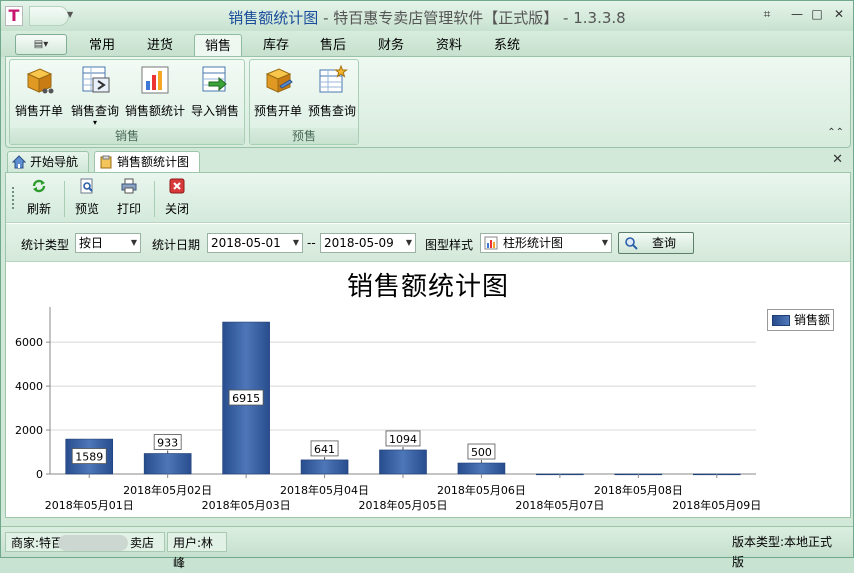 Image resolution: width=854 pixels, height=573 pixels. I want to click on presale-box-icon, so click(279, 80).